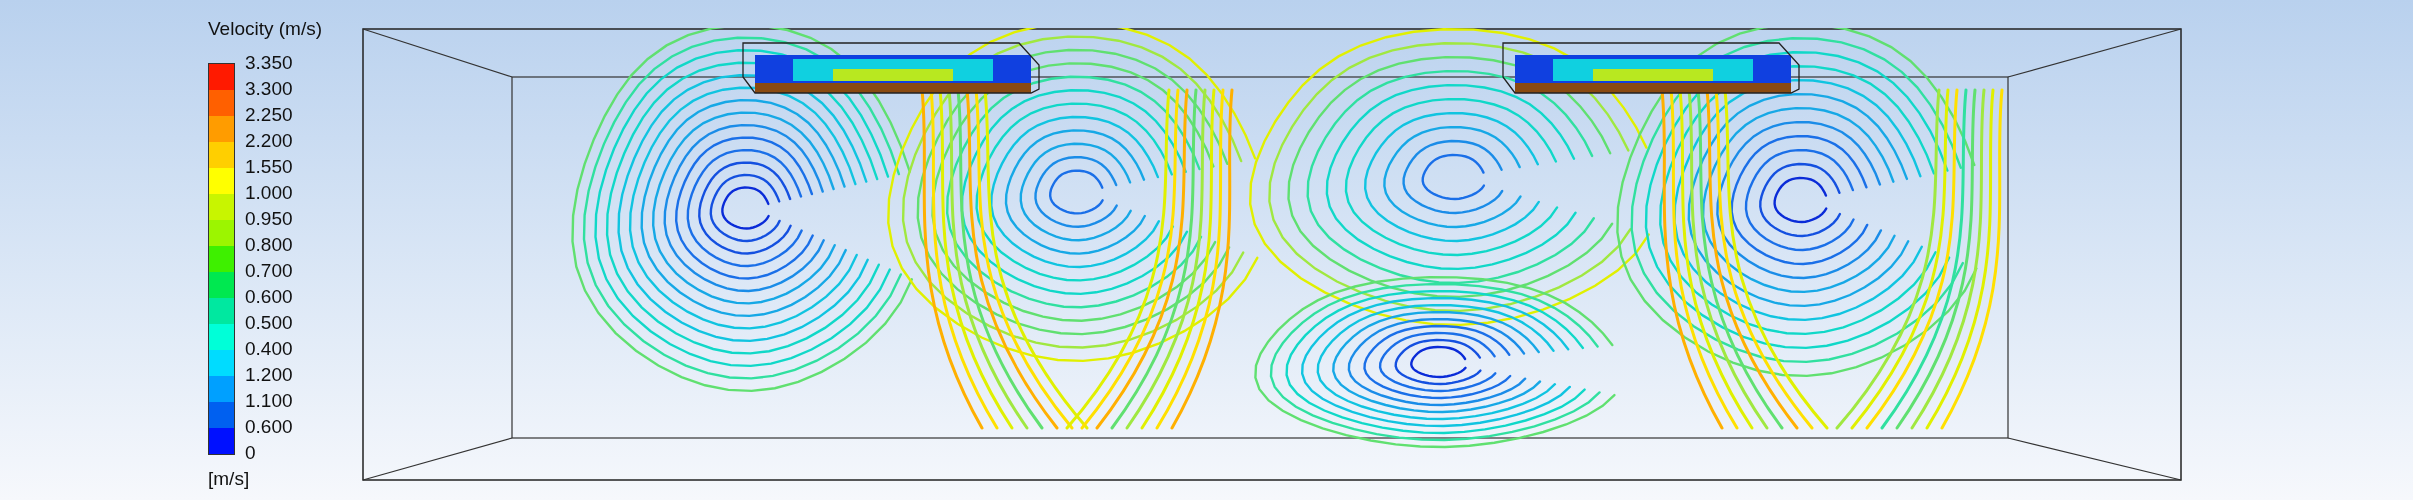 This screenshot has width=2413, height=500. I want to click on tick-label: 1.100, so click(269, 401).